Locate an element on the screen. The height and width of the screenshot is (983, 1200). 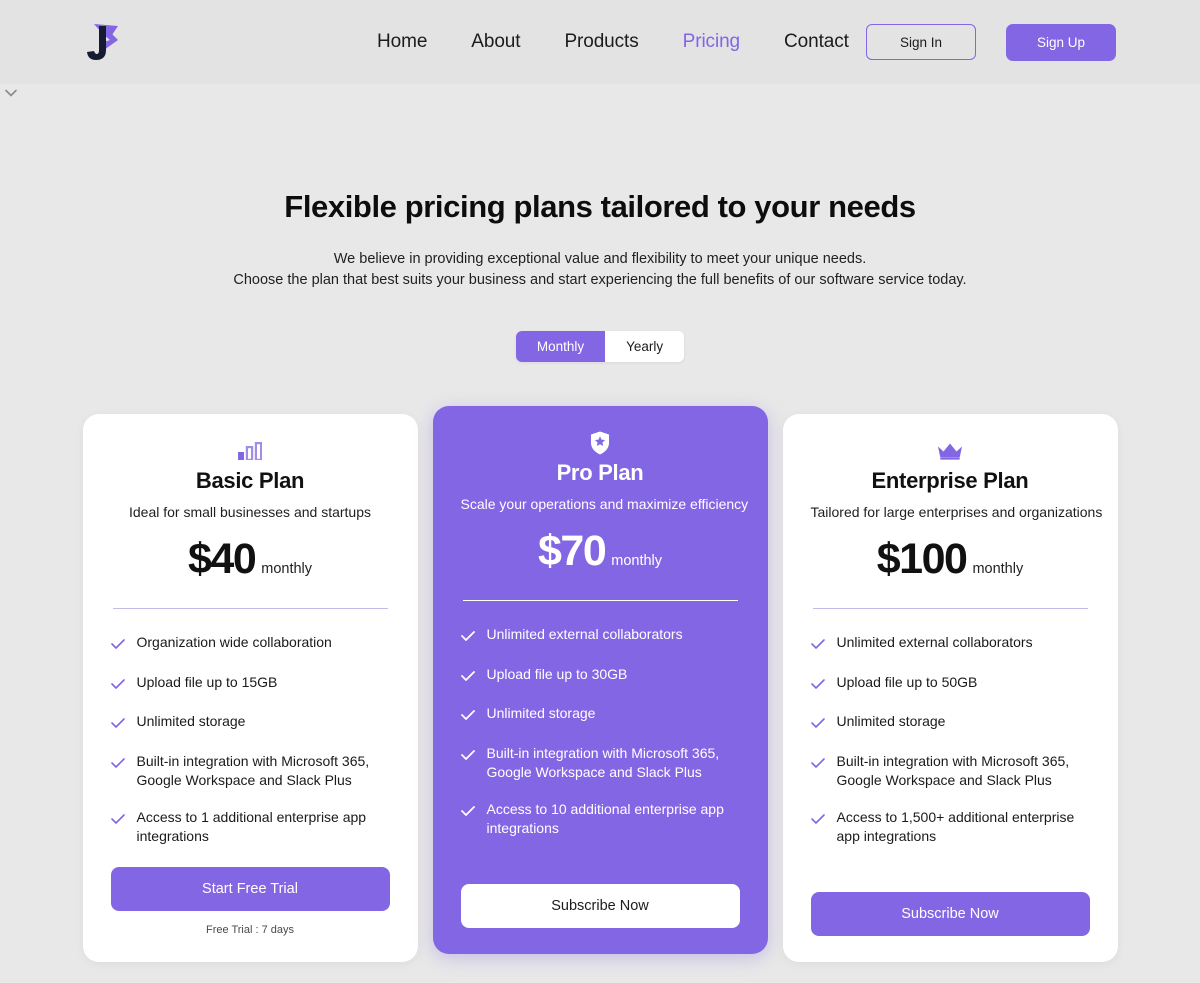
feature-label: Upload file up to 50GB is located at coordinates (907, 681).